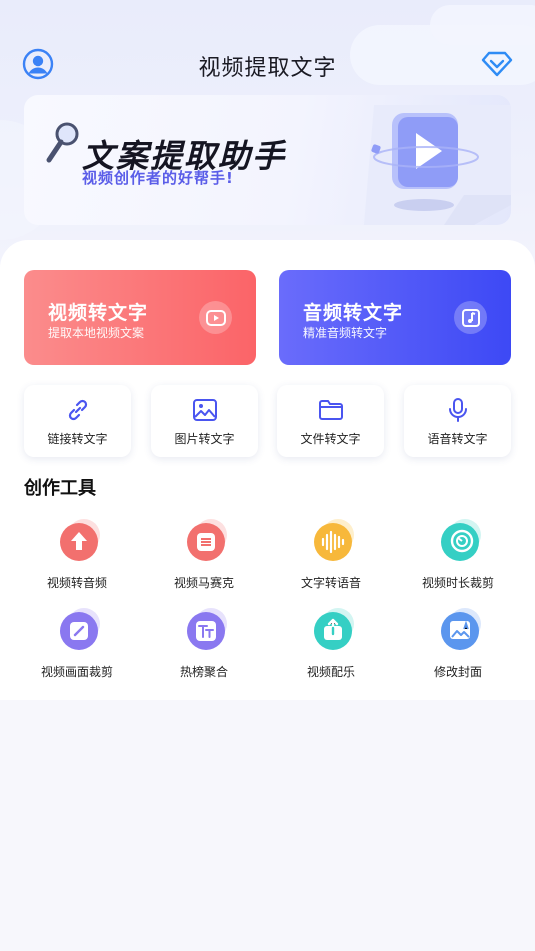  What do you see at coordinates (204, 439) in the screenshot?
I see `card-label: 图片转文字` at bounding box center [204, 439].